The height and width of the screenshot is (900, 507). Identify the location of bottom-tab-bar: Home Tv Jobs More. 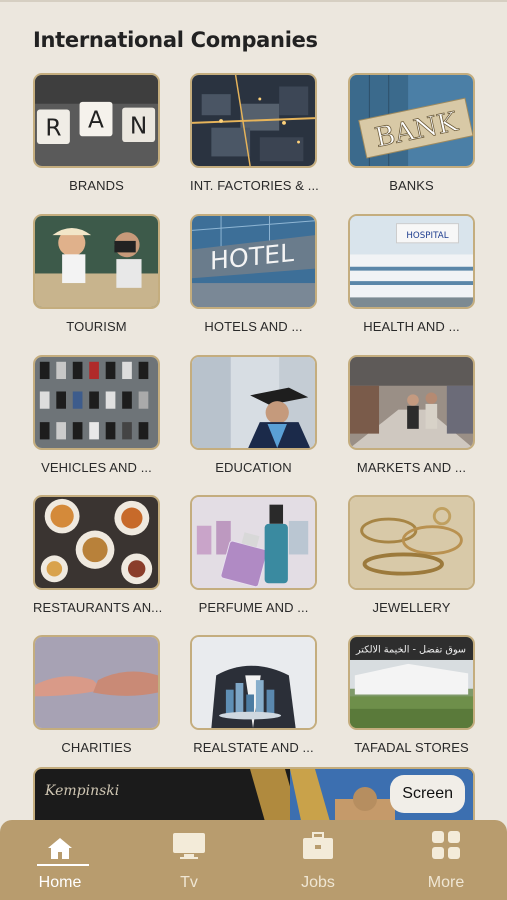
(253, 860).